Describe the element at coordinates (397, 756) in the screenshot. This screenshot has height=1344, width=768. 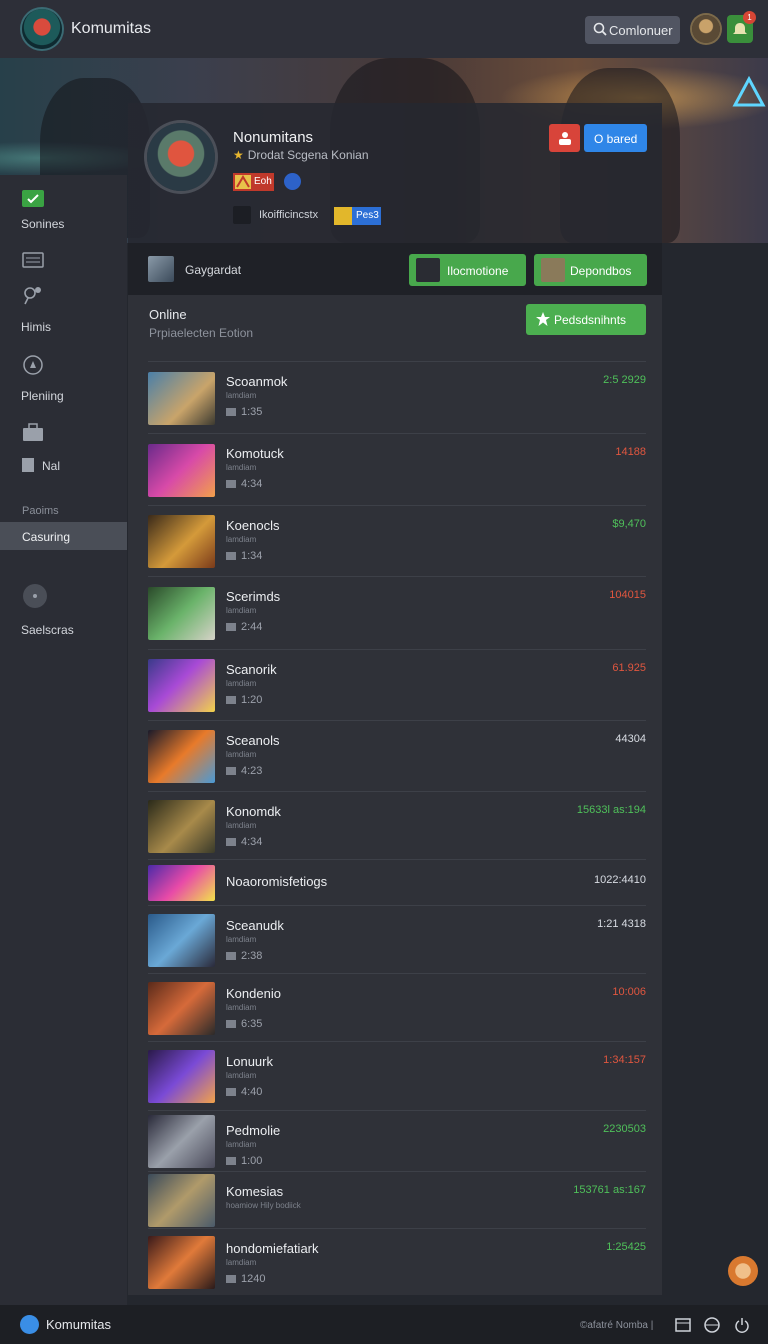
I see `player-row: Sceanols lamdiam 4:23 44304` at that location.